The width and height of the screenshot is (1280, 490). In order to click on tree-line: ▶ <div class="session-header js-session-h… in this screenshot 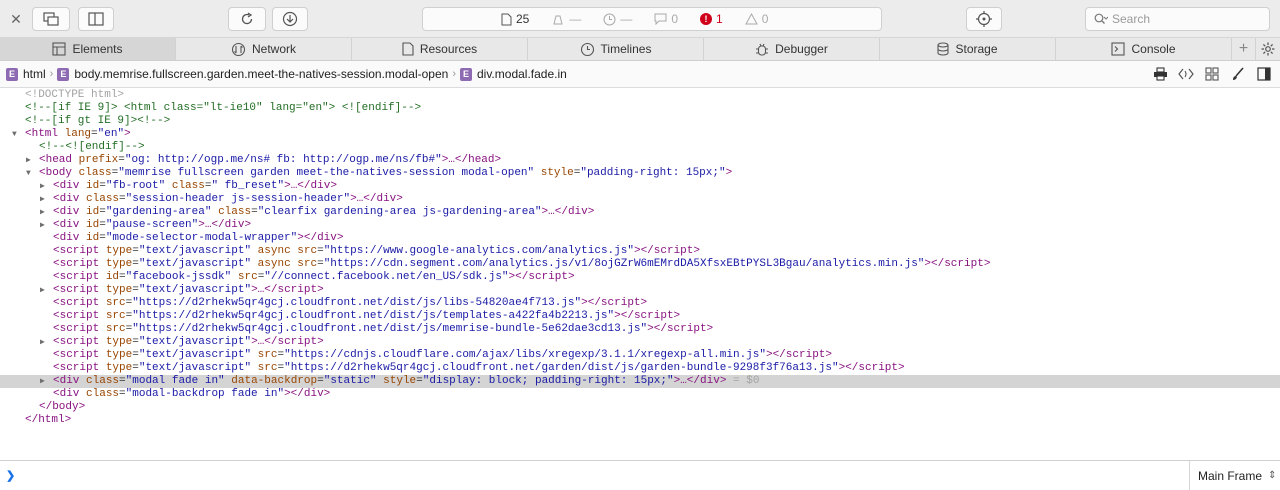, I will do `click(640, 199)`.